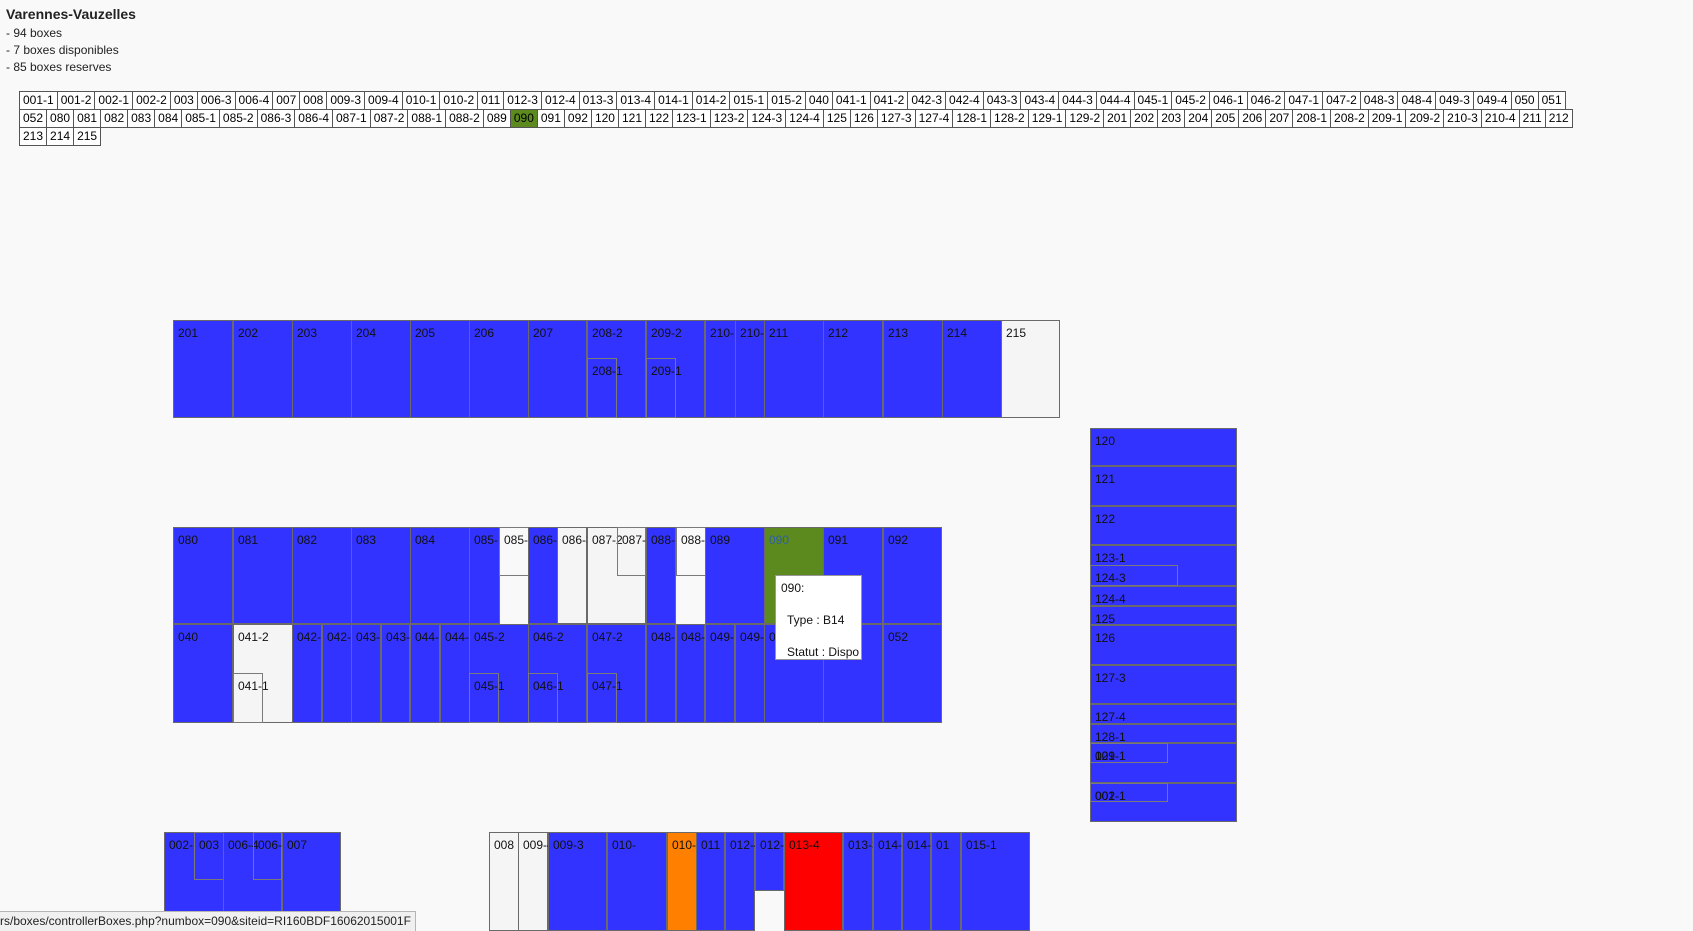 Image resolution: width=1693 pixels, height=931 pixels. What do you see at coordinates (605, 388) in the screenshot?
I see `plan-box-208-1: 208-1` at bounding box center [605, 388].